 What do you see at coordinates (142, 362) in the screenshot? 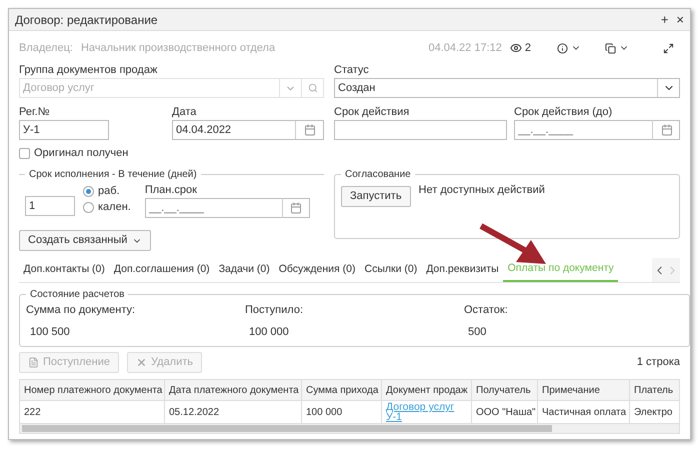
I see `close-icon` at bounding box center [142, 362].